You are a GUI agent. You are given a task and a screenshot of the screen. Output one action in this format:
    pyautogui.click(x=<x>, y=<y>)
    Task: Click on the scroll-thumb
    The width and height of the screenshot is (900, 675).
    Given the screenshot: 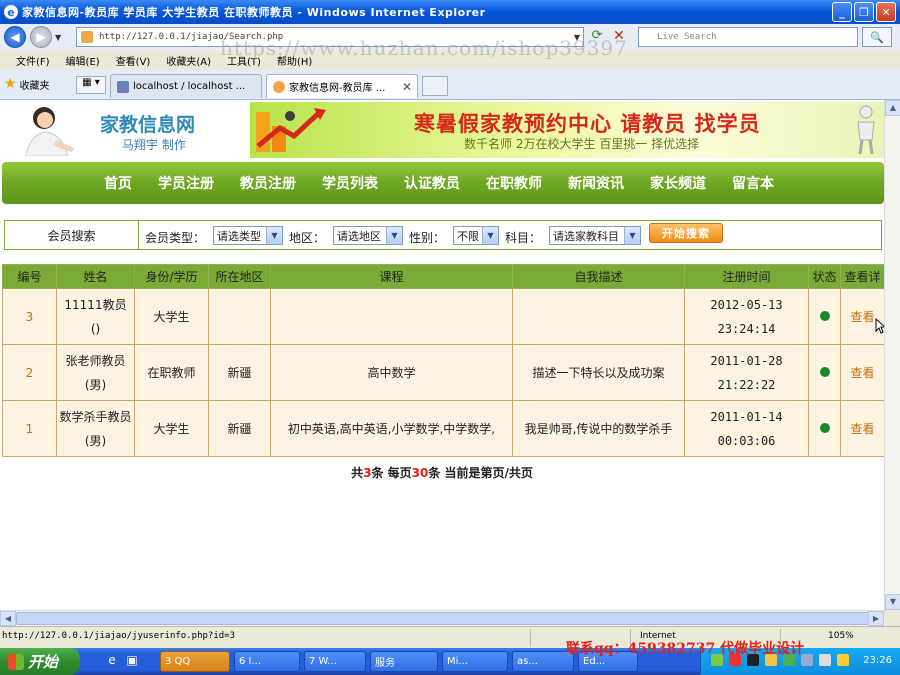 What is the action you would take?
    pyautogui.click(x=446, y=618)
    